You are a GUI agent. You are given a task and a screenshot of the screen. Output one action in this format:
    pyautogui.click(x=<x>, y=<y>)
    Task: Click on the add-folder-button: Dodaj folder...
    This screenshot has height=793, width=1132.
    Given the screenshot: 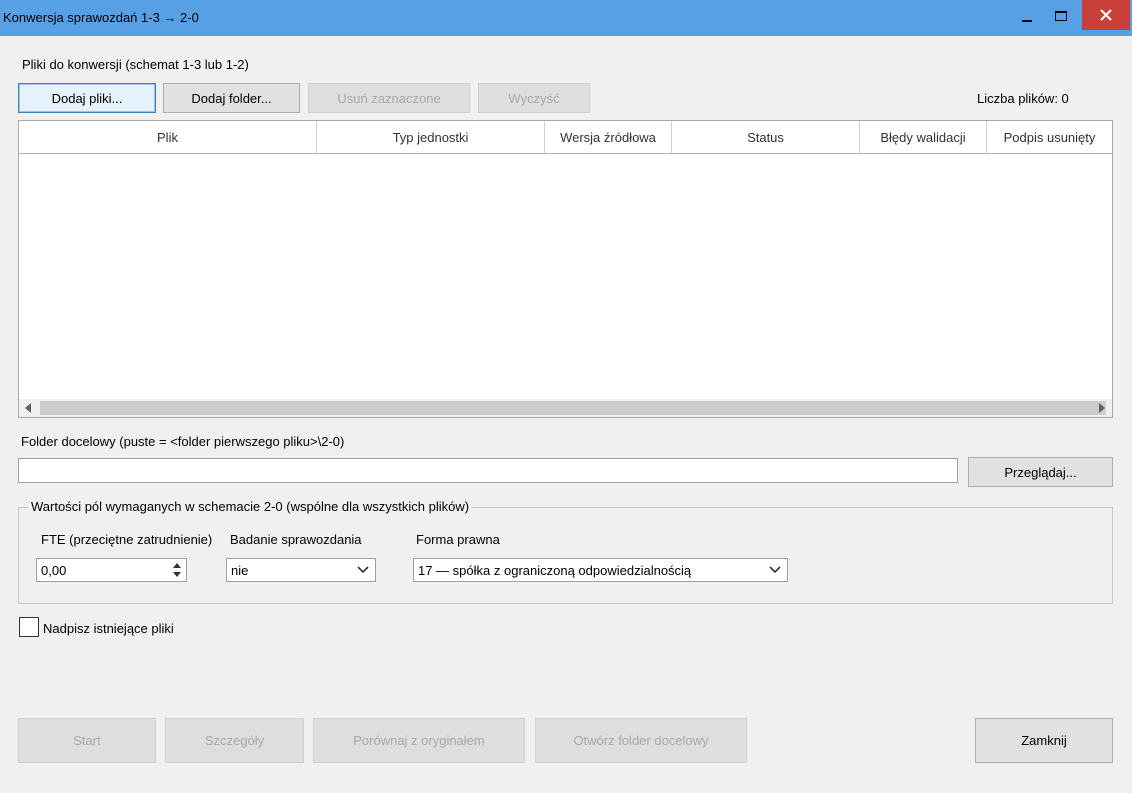 What is the action you would take?
    pyautogui.click(x=231, y=98)
    